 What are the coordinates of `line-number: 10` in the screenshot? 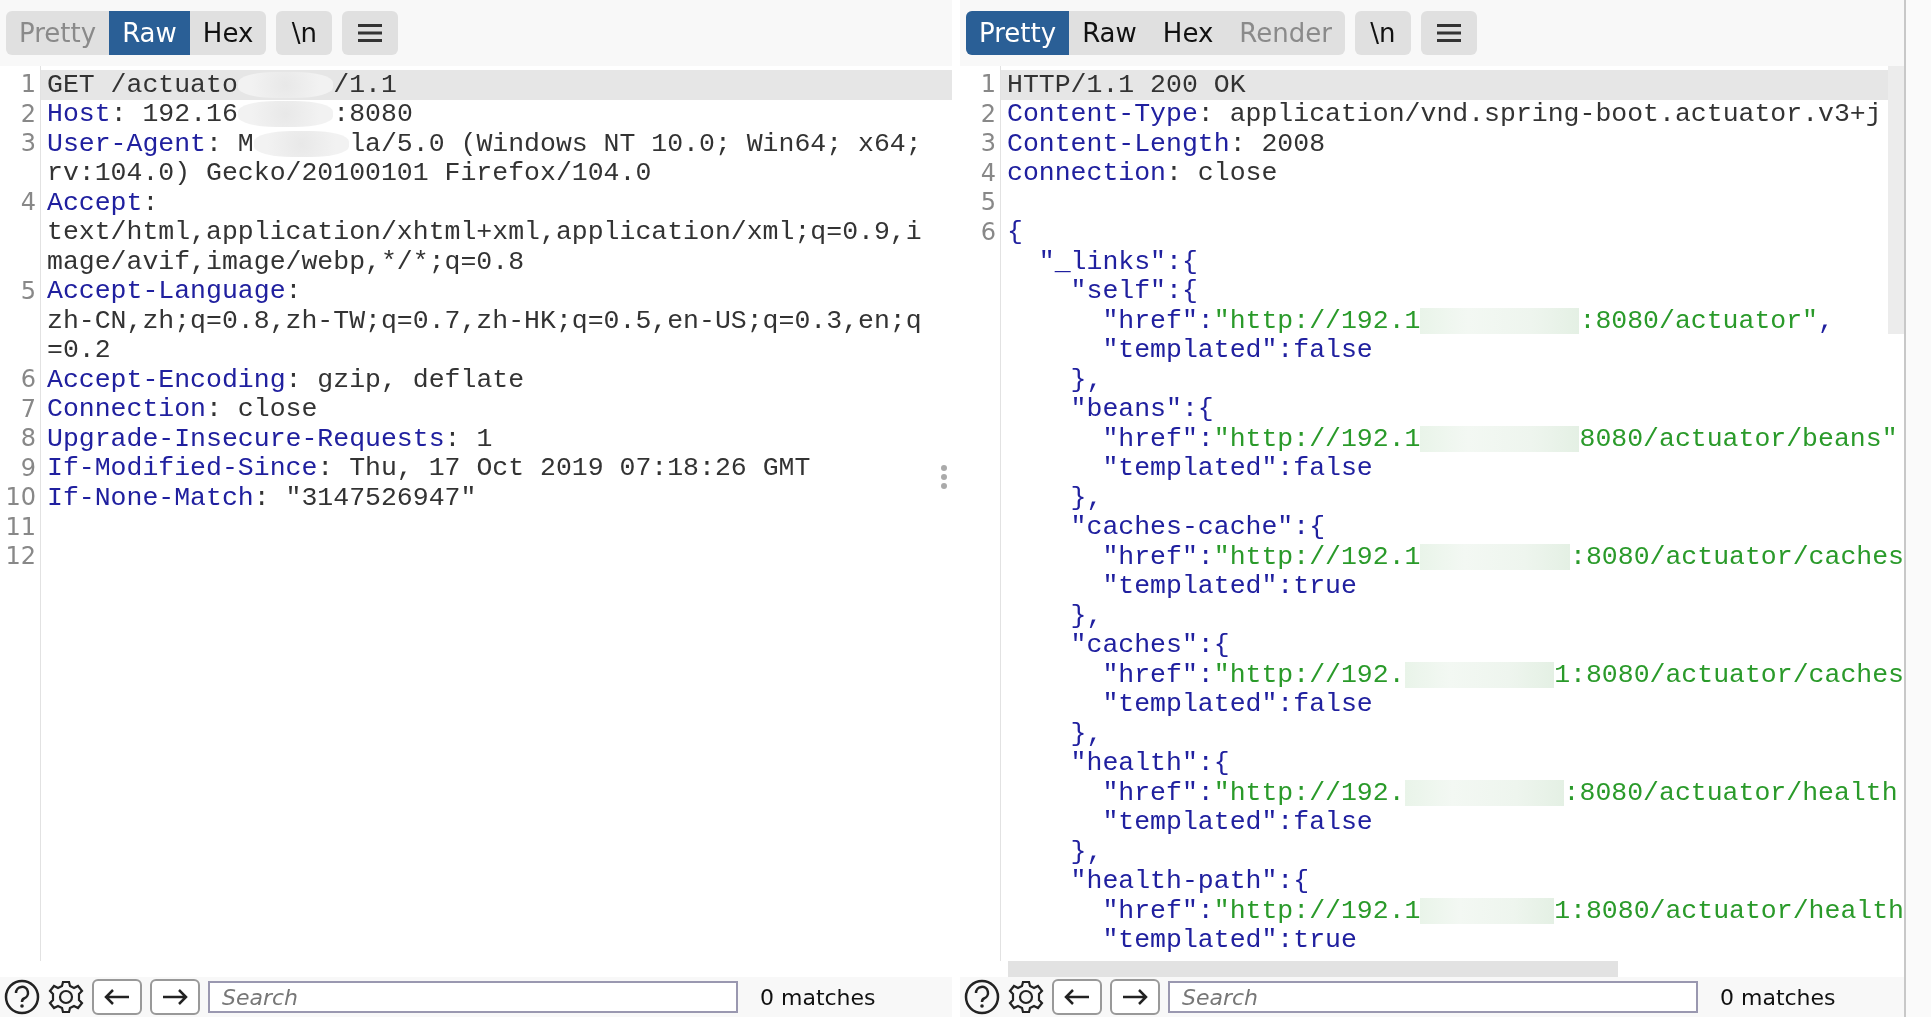 It's located at (20, 497).